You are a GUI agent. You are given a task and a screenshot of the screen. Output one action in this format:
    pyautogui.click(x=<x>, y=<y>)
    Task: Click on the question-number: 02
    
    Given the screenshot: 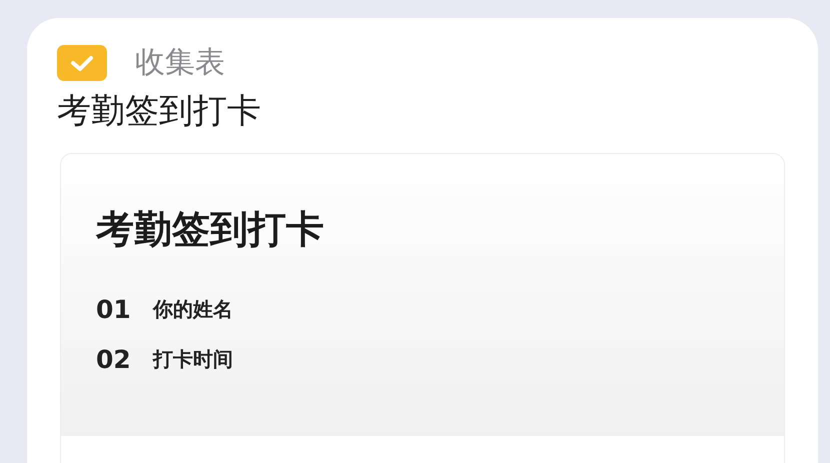 What is the action you would take?
    pyautogui.click(x=113, y=359)
    